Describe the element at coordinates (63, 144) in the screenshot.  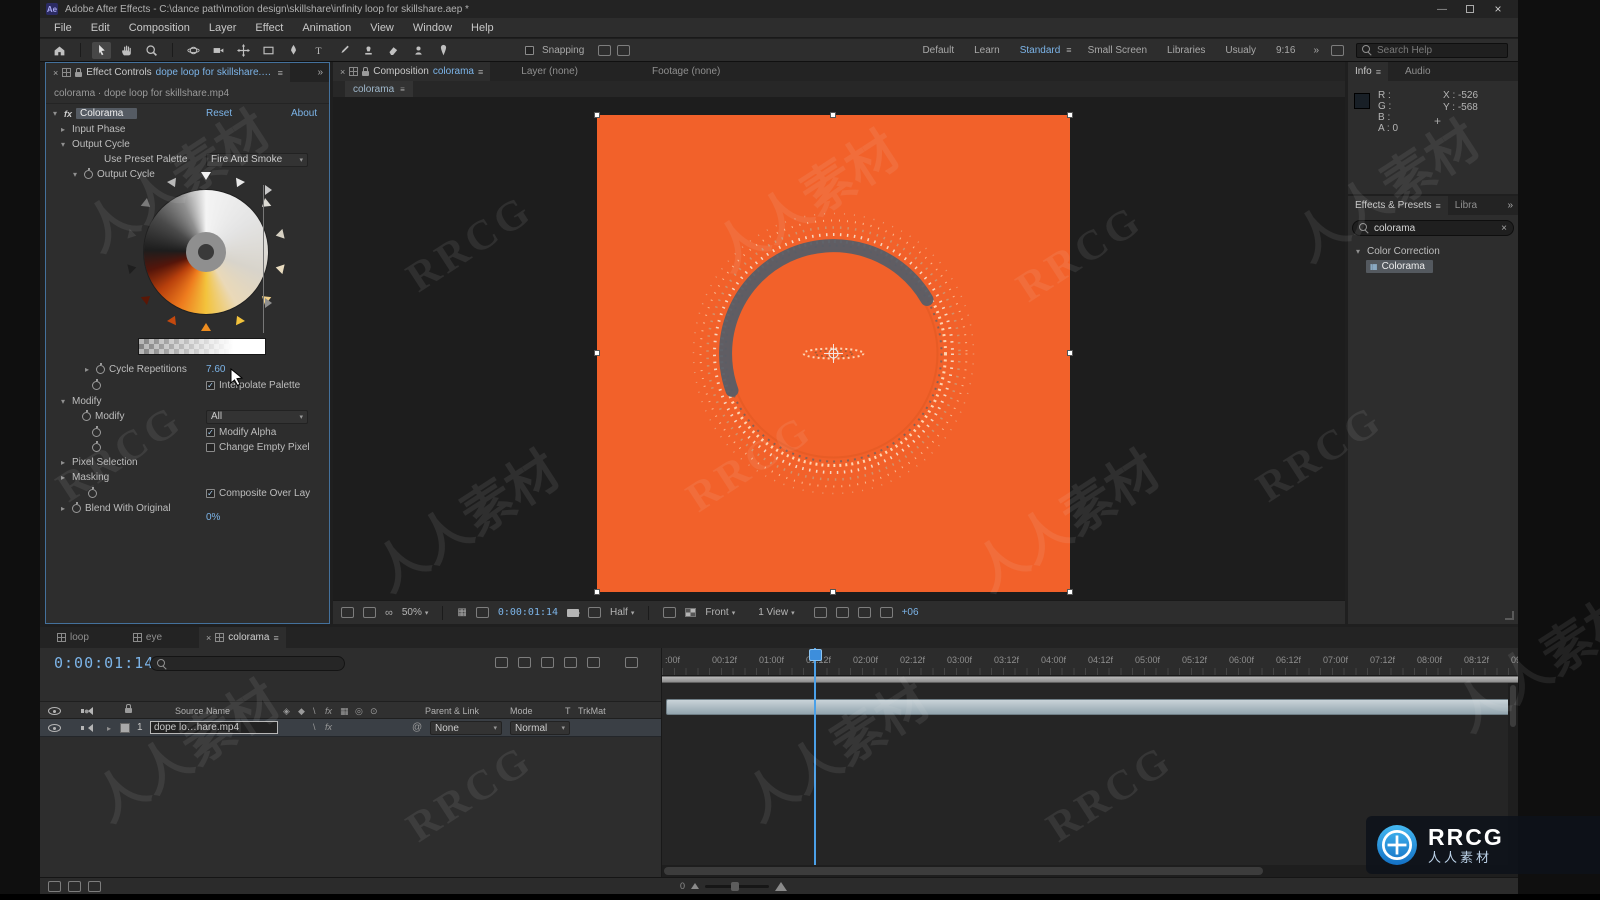
I see `output-cycle-twirl-icon: ▾` at that location.